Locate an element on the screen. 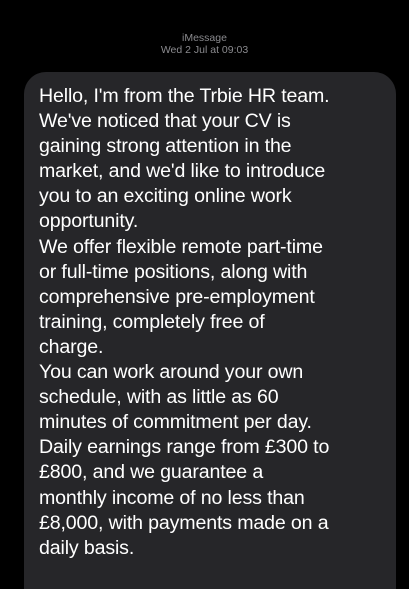  conversation-header: iMessage Wed 2 Jul at 09:03 is located at coordinates (204, 44).